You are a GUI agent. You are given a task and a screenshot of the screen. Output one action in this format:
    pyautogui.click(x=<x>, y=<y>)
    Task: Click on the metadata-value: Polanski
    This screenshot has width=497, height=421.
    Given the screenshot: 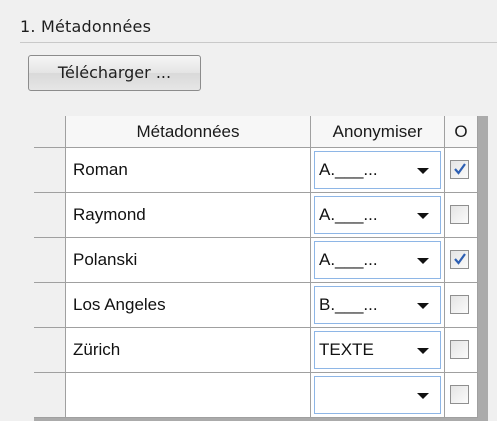 What is the action you would take?
    pyautogui.click(x=105, y=259)
    